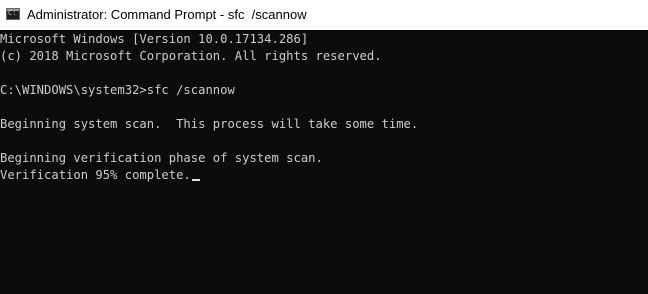  What do you see at coordinates (195, 180) in the screenshot?
I see `text-cursor` at bounding box center [195, 180].